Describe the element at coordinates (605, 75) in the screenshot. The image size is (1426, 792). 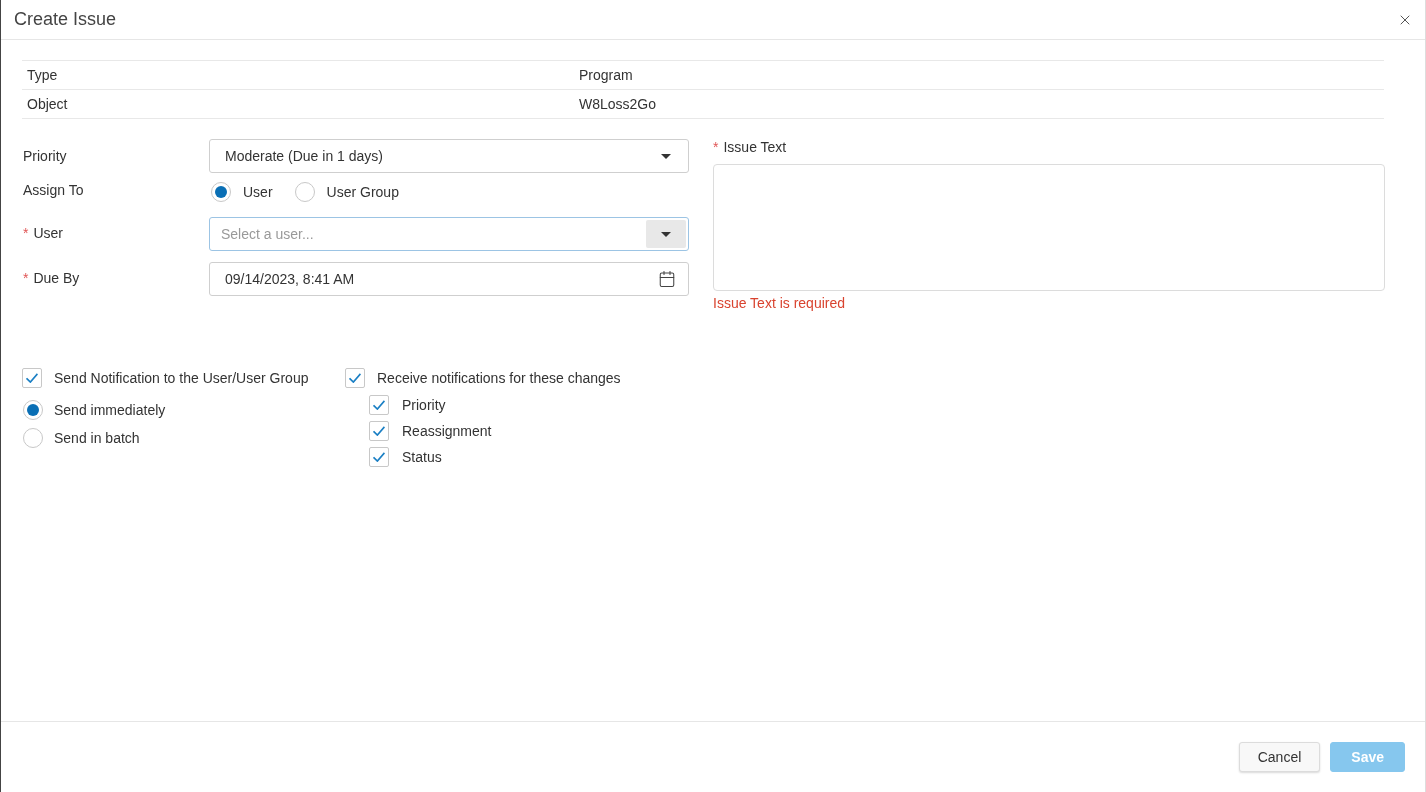
I see `table-cell-text: Program` at that location.